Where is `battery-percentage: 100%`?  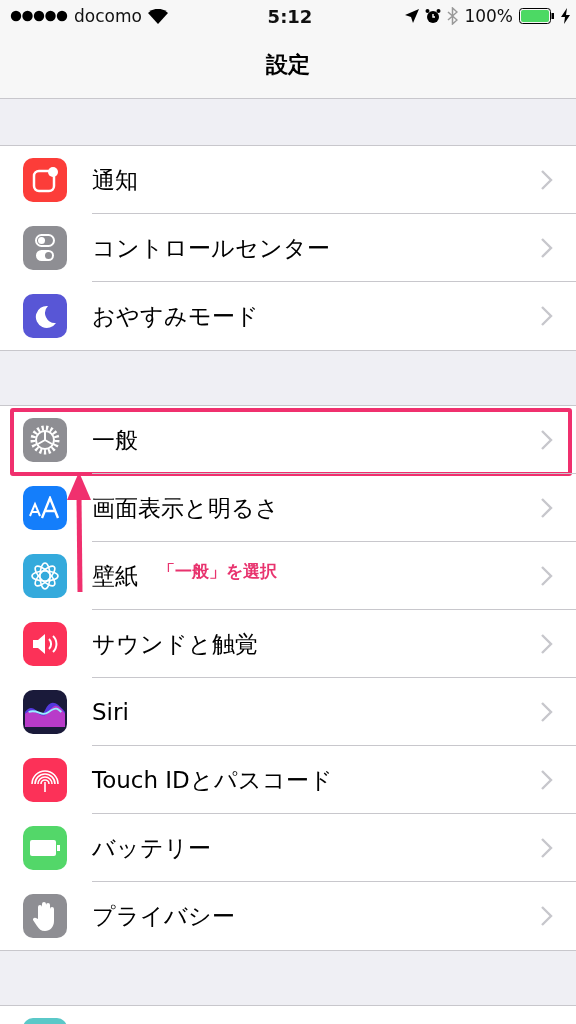 battery-percentage: 100% is located at coordinates (488, 16).